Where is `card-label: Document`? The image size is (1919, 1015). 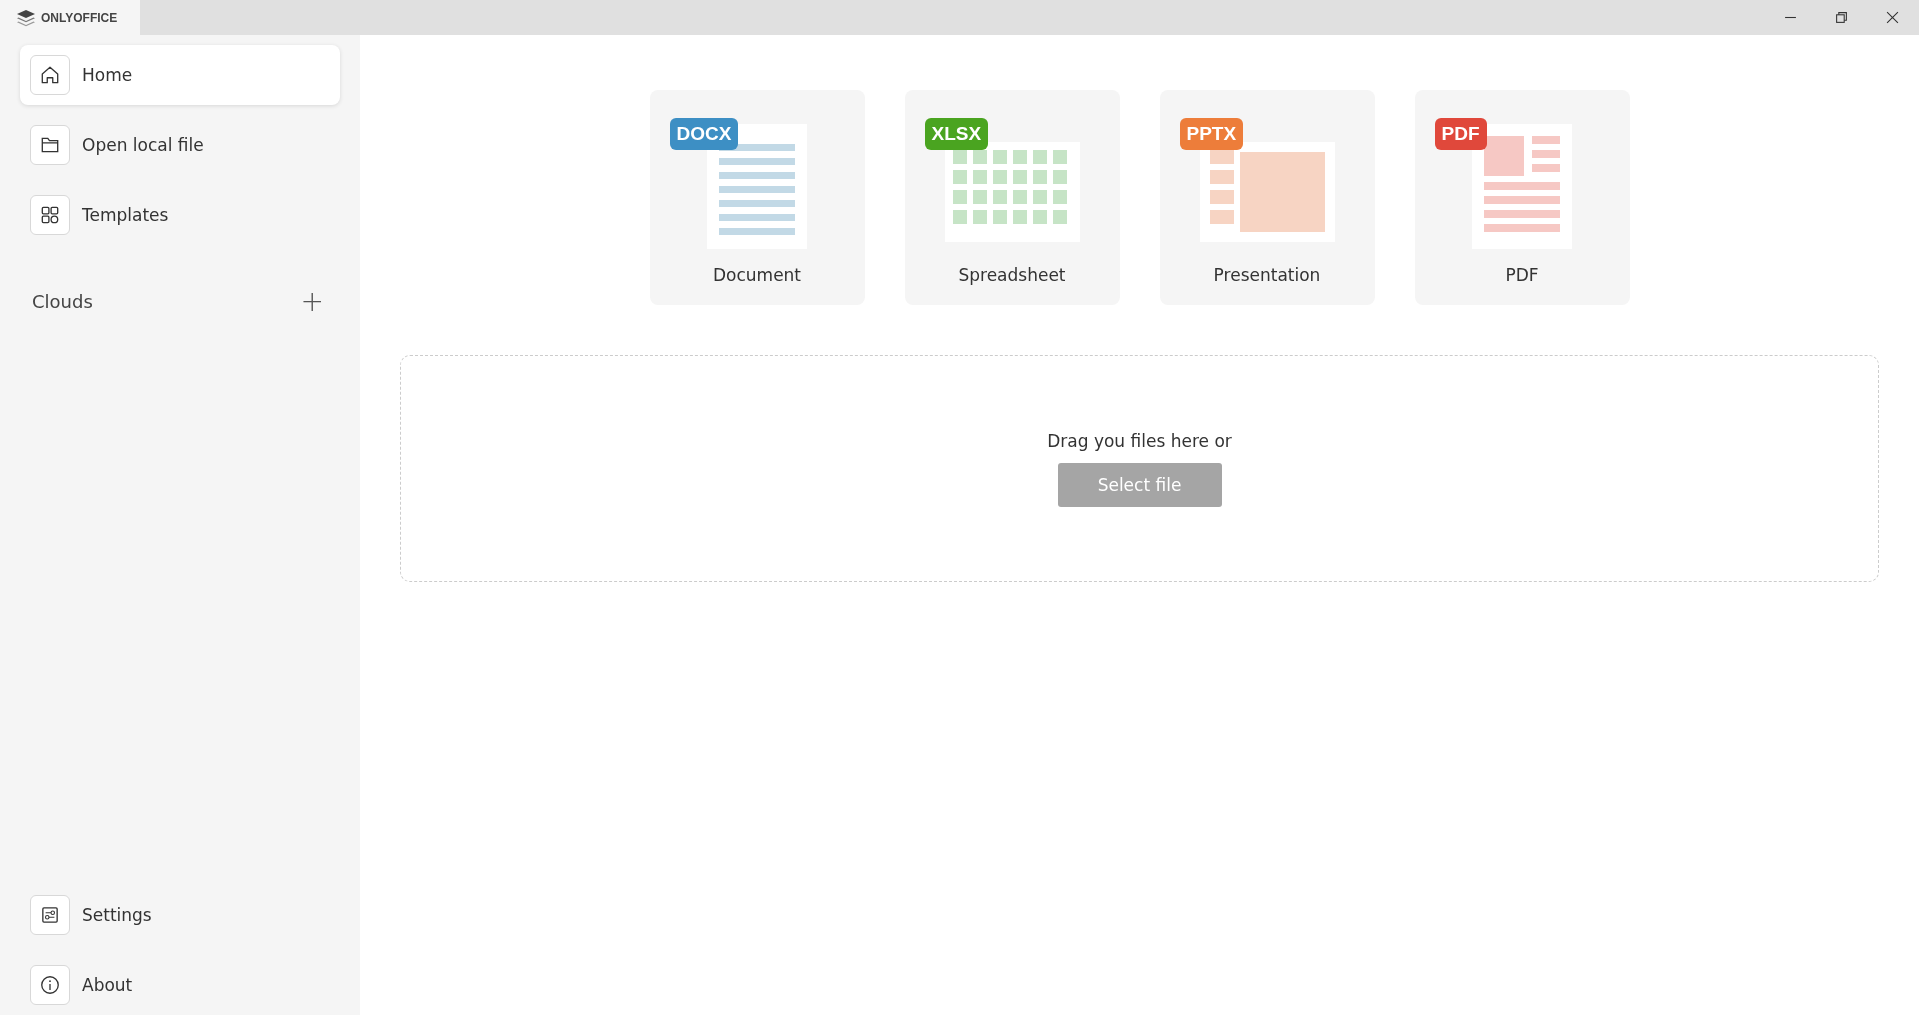
card-label: Document is located at coordinates (757, 275).